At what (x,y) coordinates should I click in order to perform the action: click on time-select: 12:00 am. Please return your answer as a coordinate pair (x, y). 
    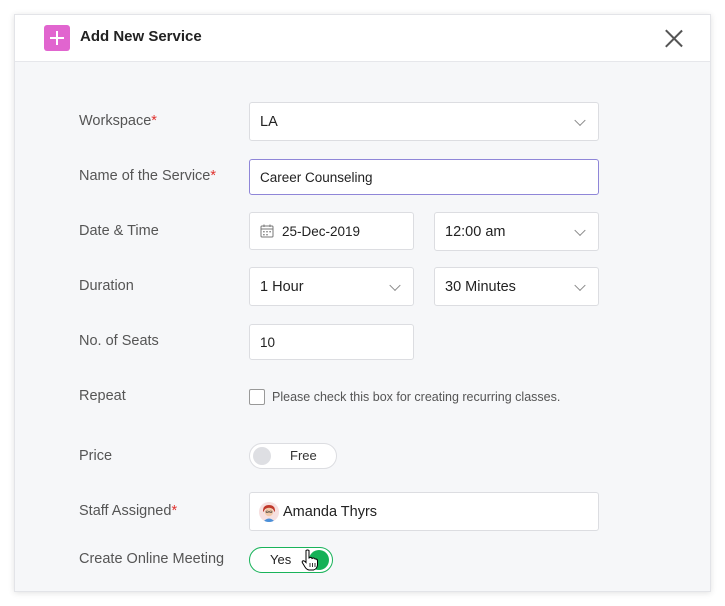
    Looking at the image, I should click on (516, 231).